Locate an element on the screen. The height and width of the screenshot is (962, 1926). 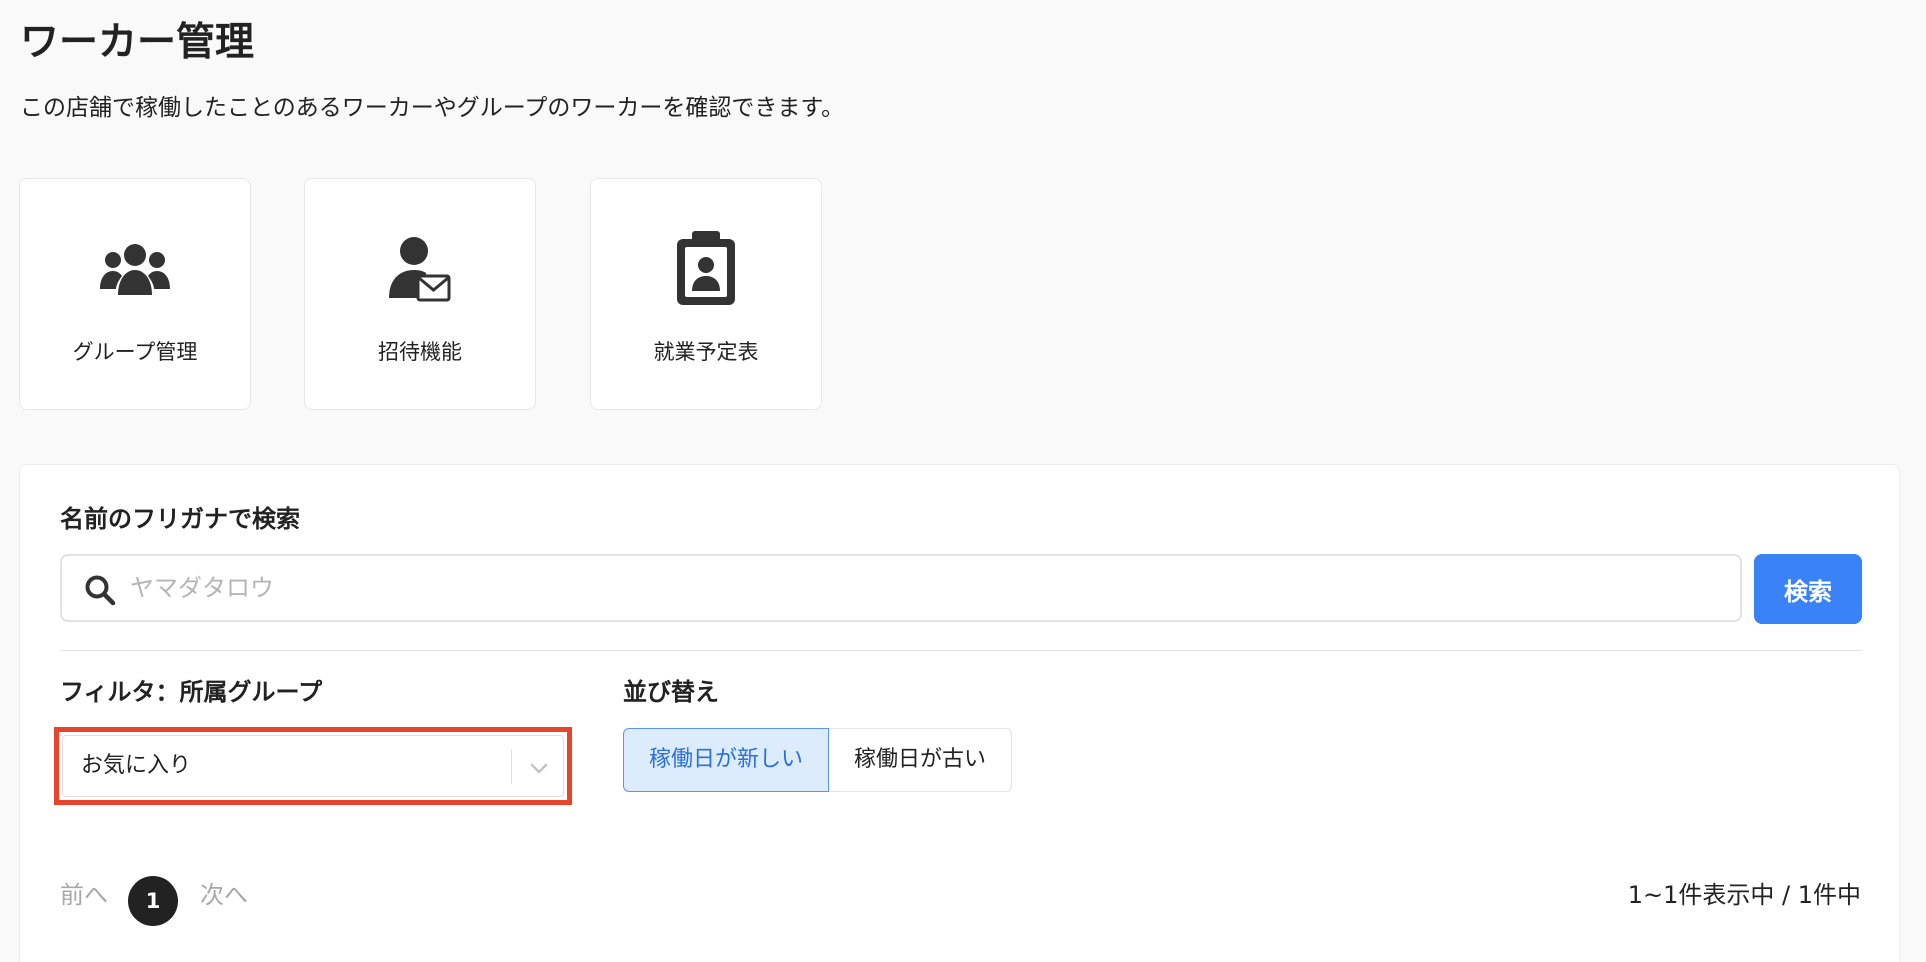
group-management-card: グループ管理 is located at coordinates (135, 294).